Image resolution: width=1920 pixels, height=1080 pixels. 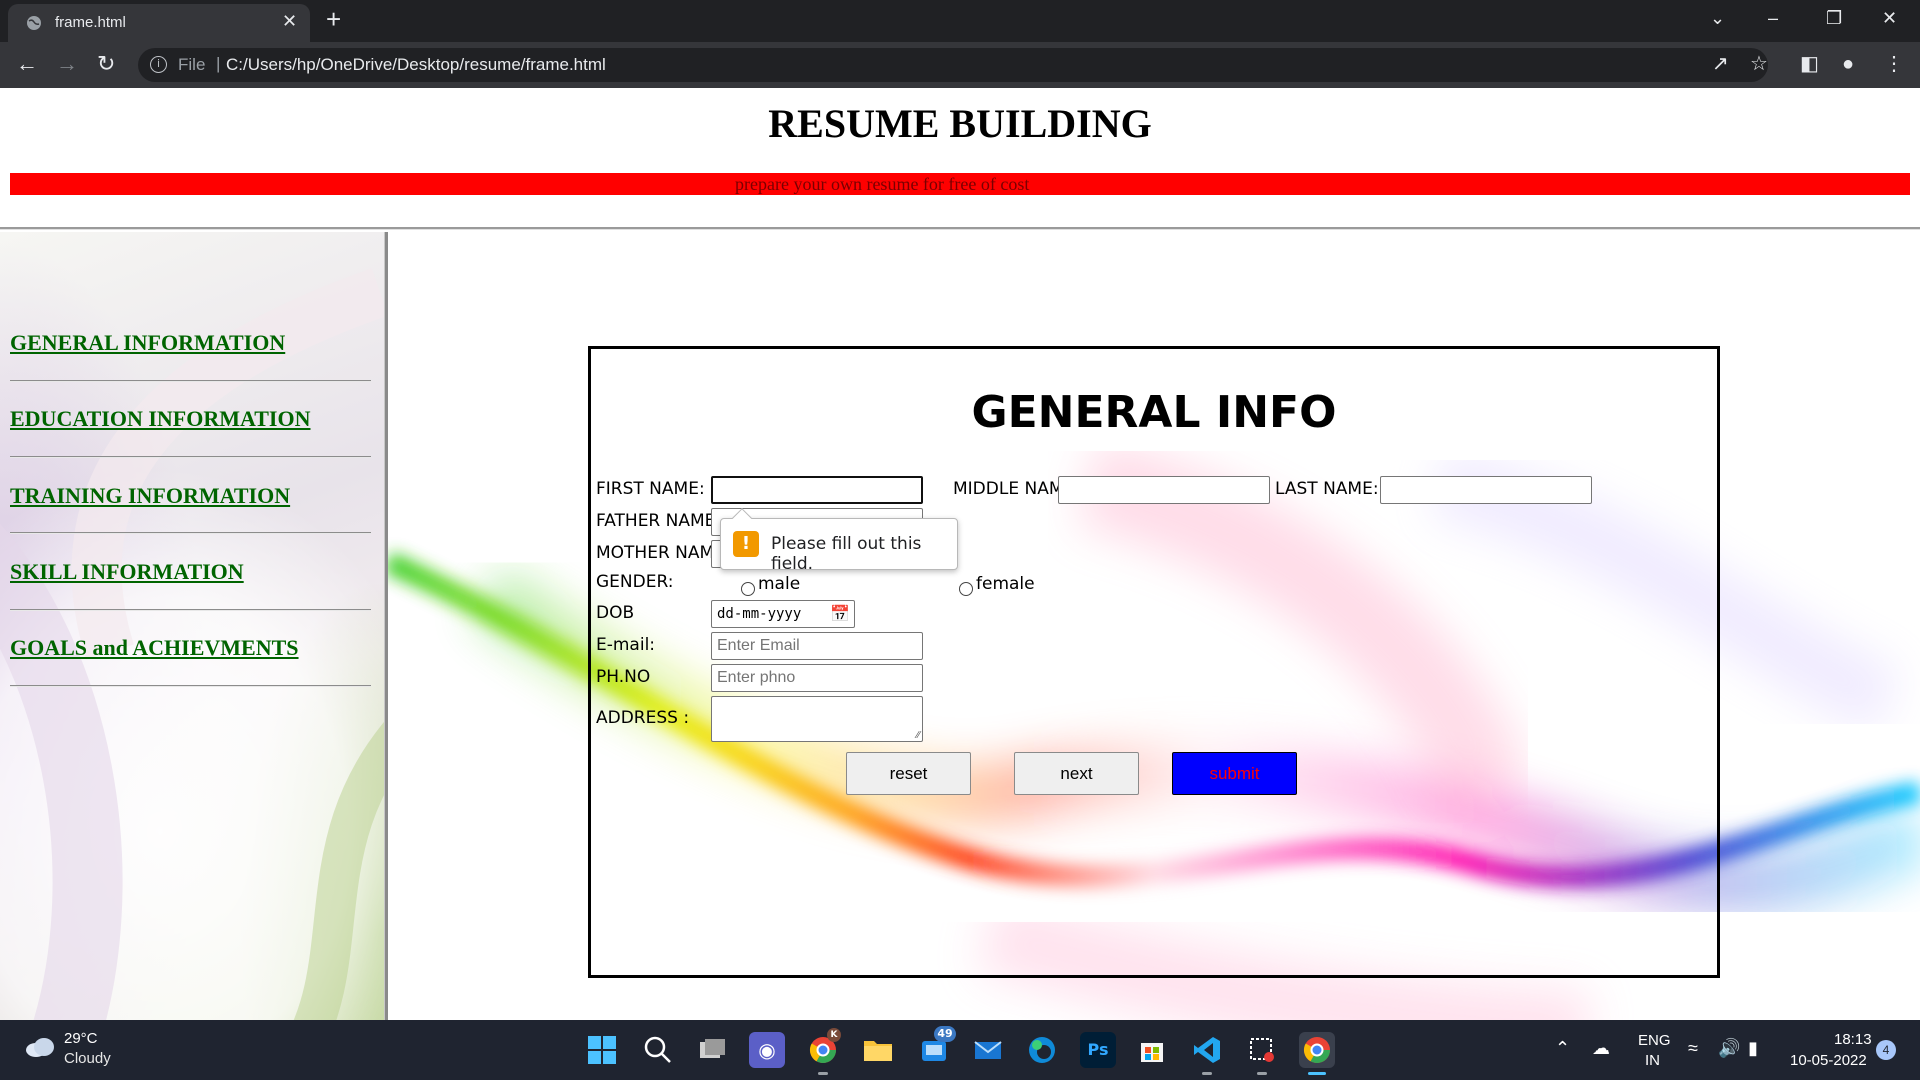 I want to click on sidebar-item-training-information: TRAINING INFORMATION, so click(x=150, y=496).